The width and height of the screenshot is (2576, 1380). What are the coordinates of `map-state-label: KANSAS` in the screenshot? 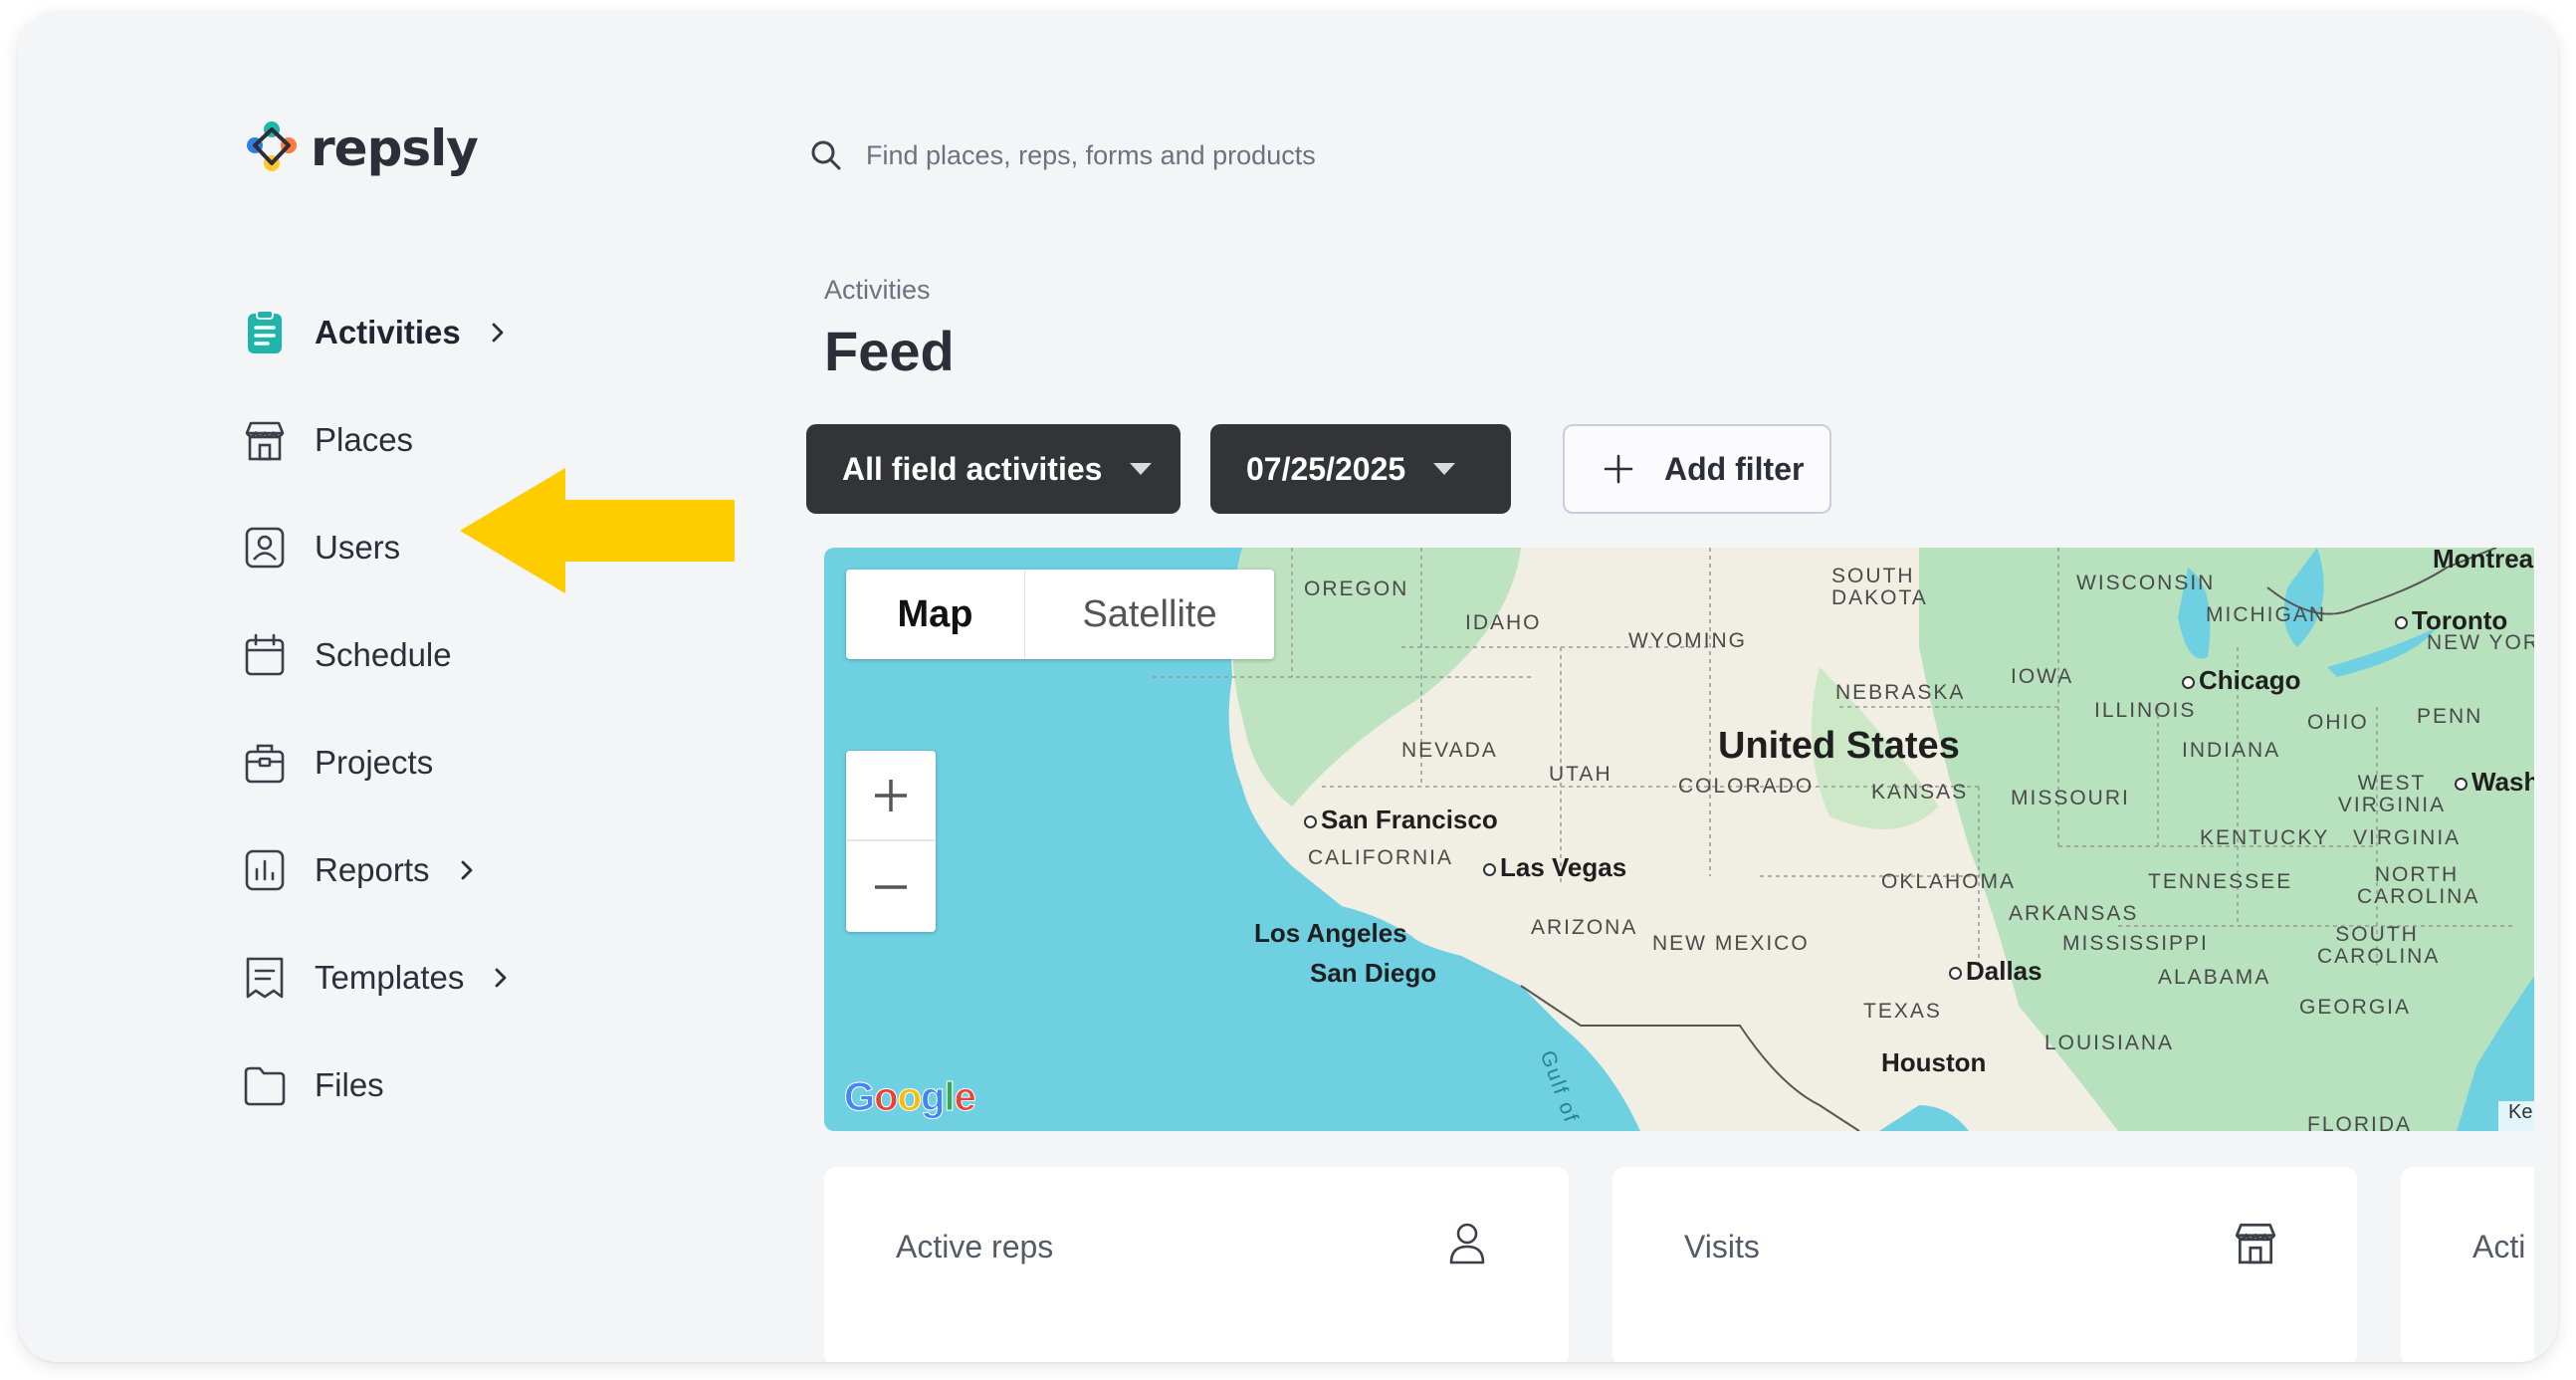 It's located at (1920, 792).